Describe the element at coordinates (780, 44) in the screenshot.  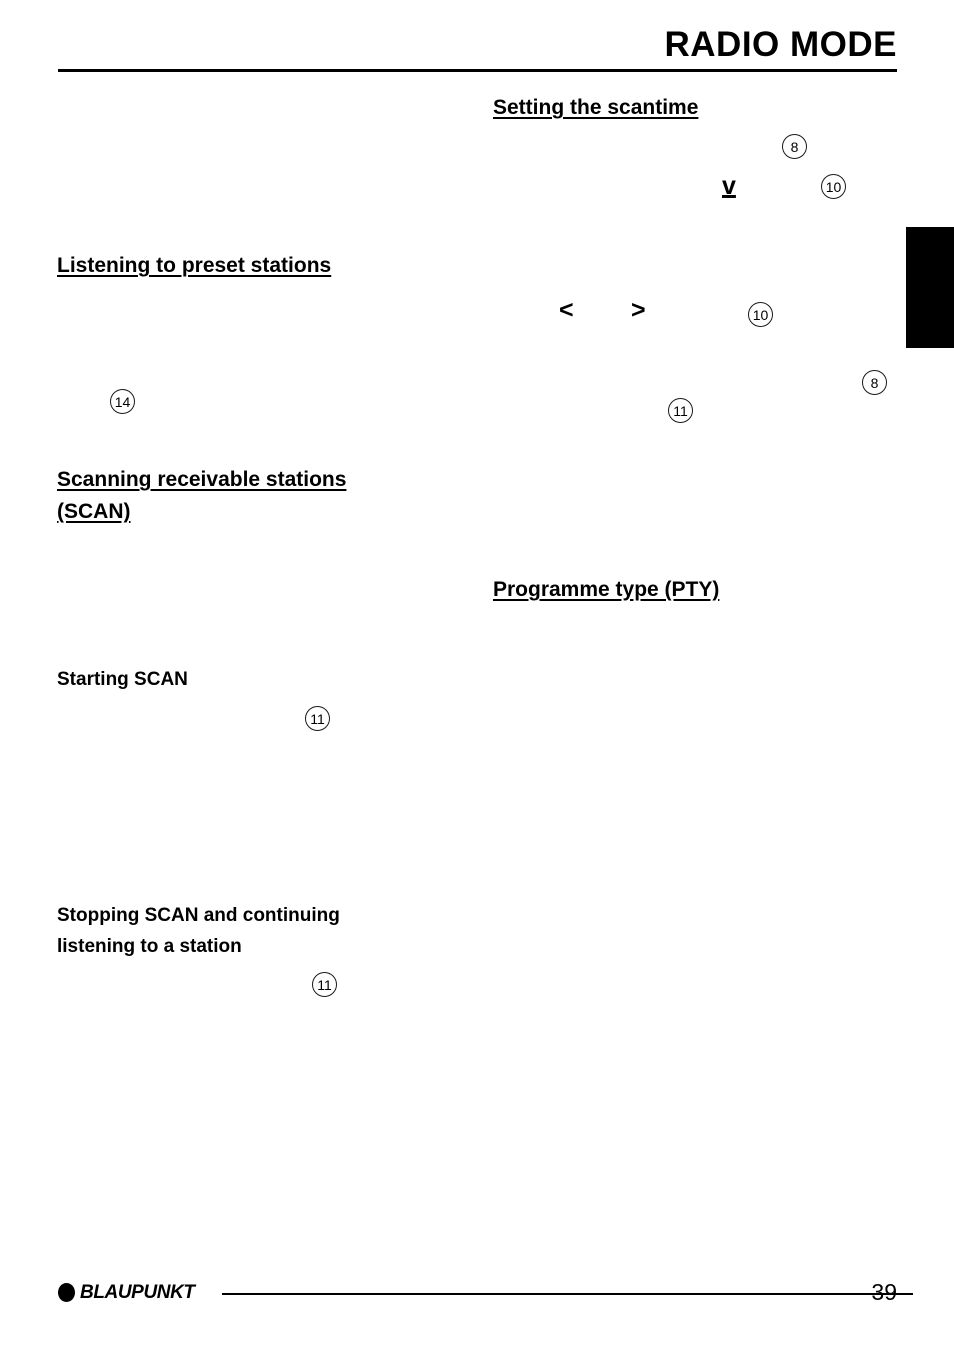
I see `page-title: RADIO MODE` at that location.